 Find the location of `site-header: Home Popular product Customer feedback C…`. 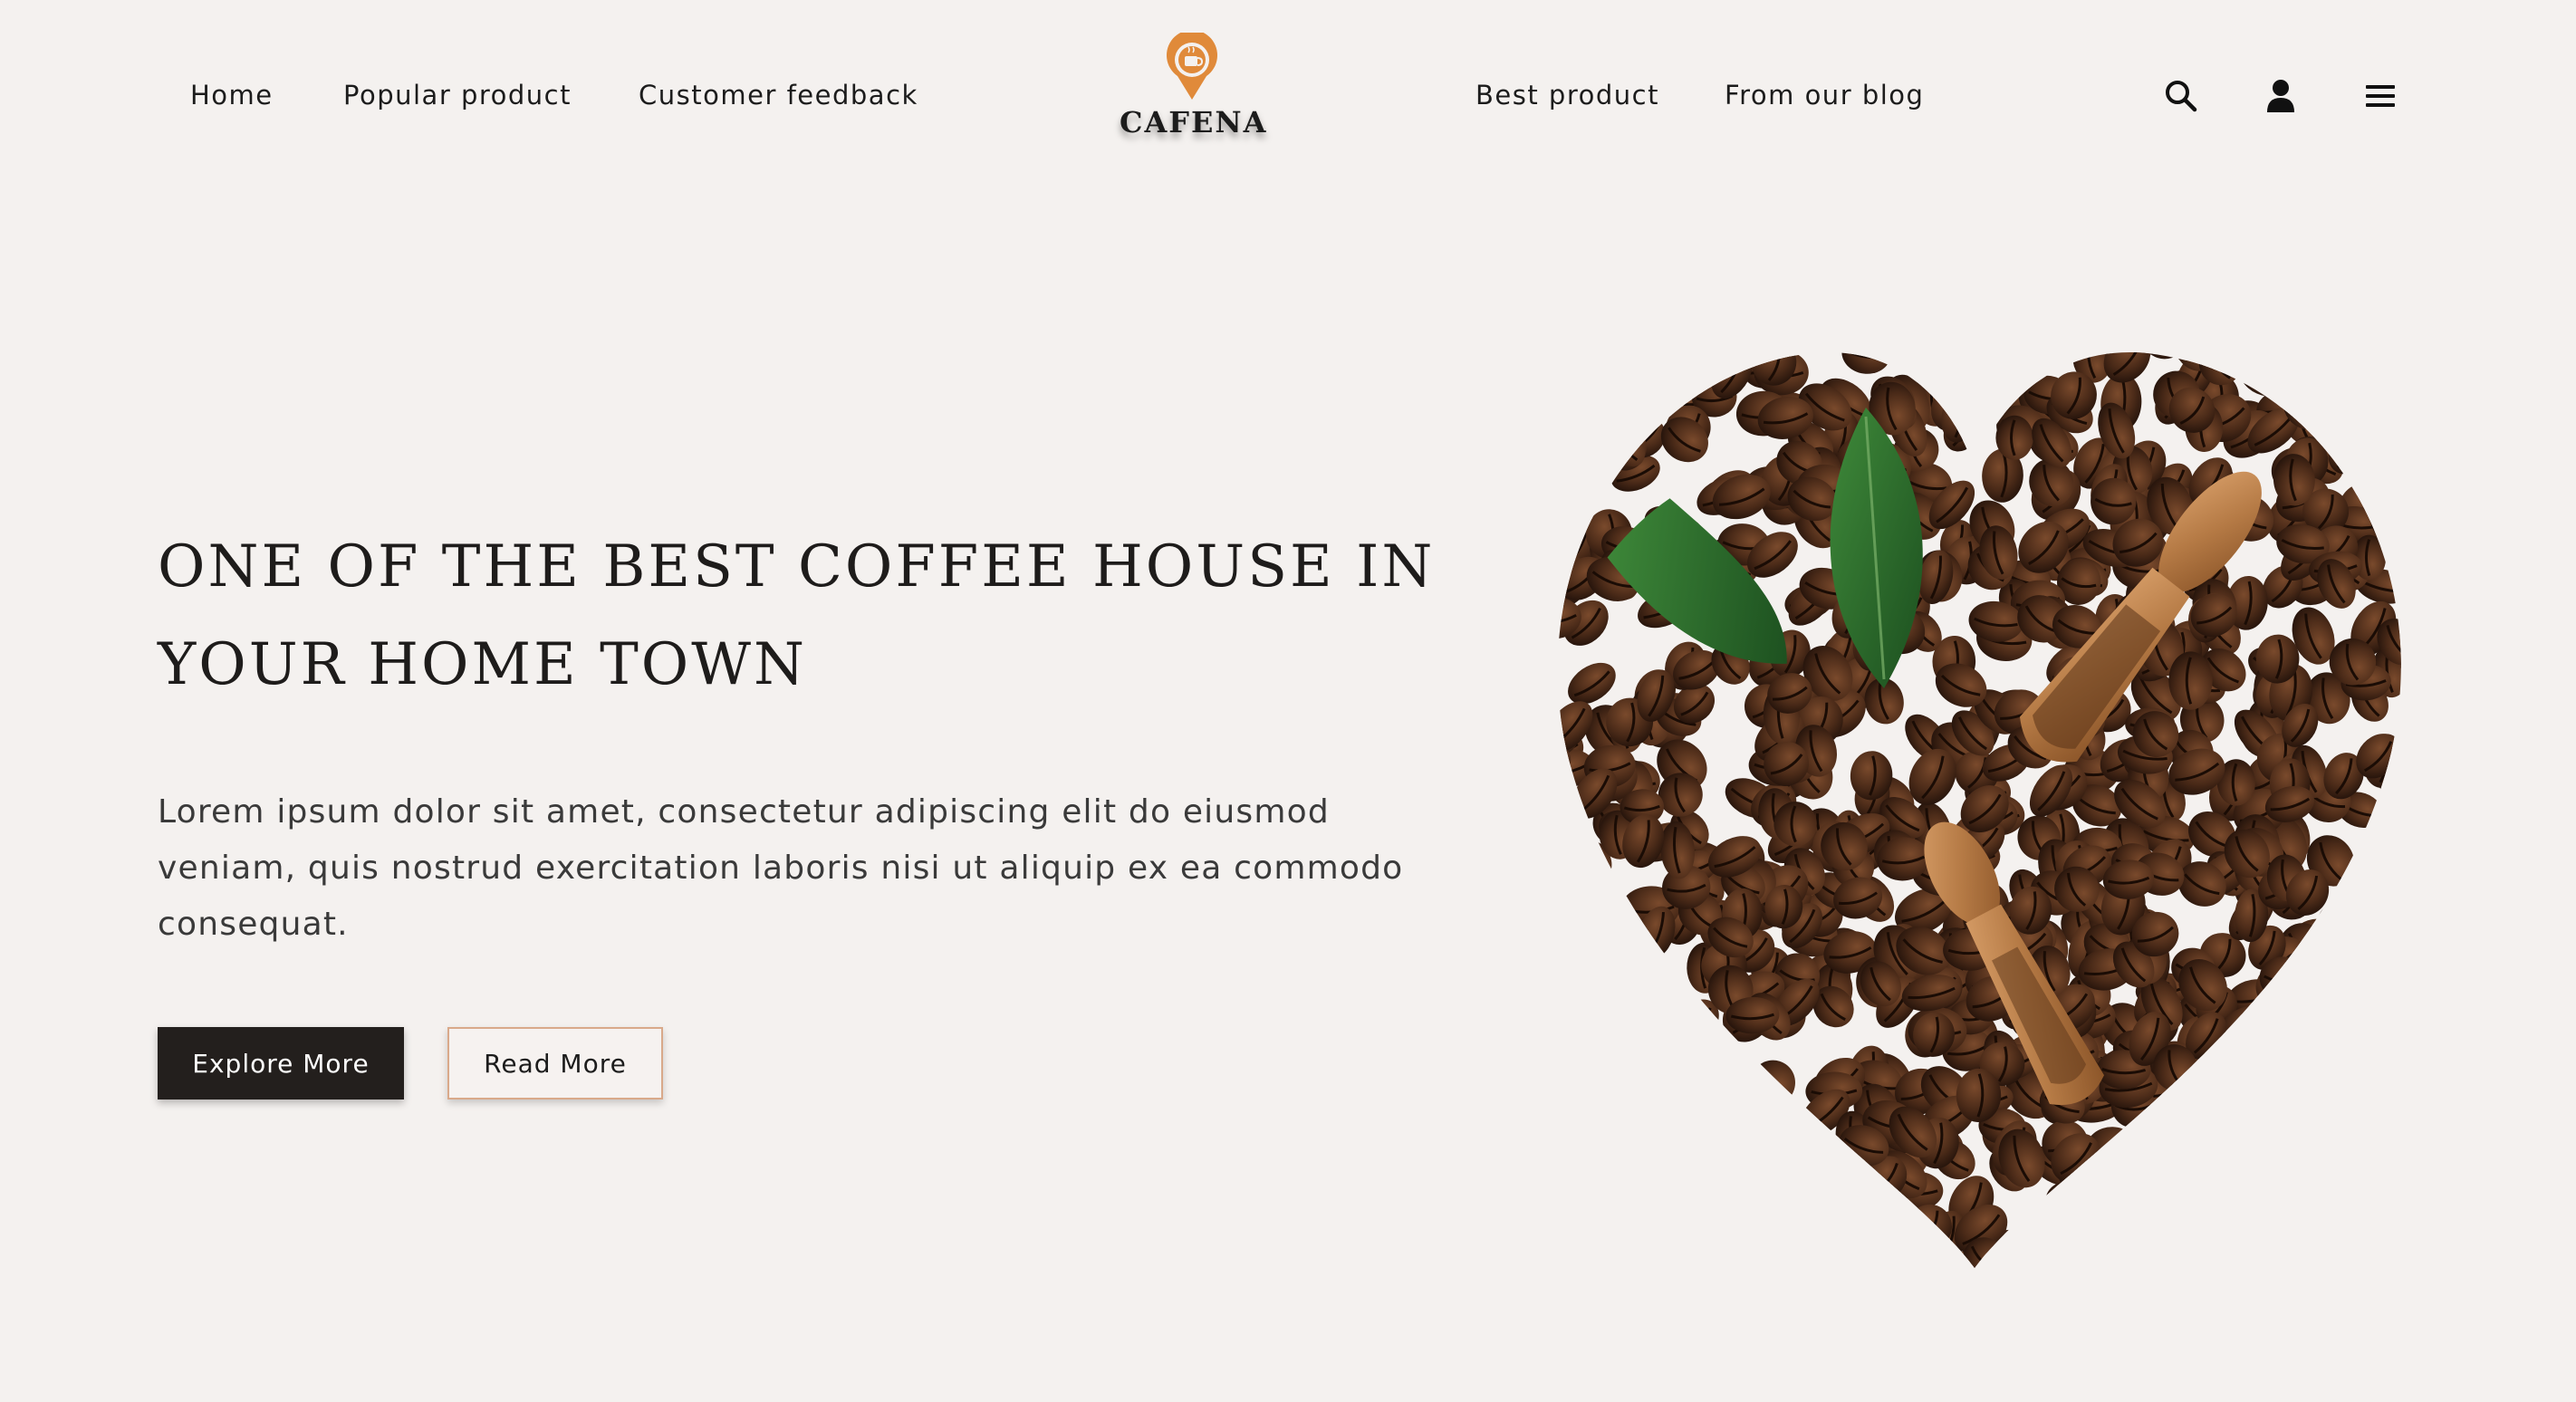

site-header: Home Popular product Customer feedback C… is located at coordinates (1288, 99).